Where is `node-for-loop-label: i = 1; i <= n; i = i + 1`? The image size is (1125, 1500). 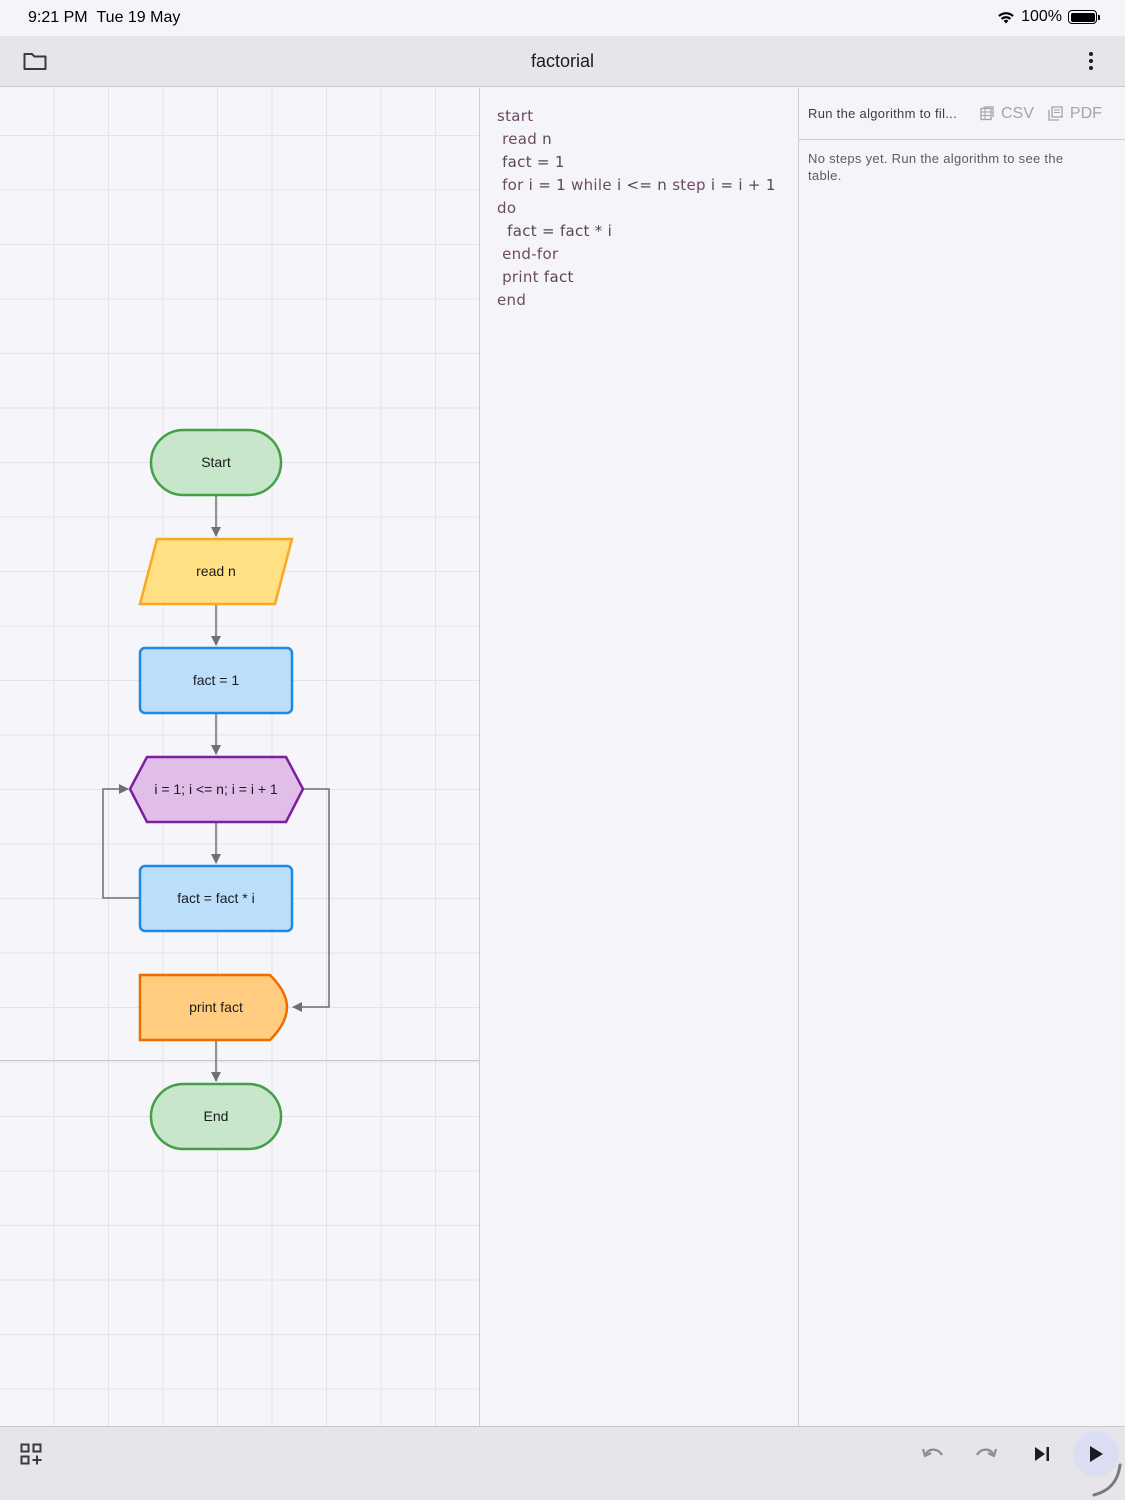
node-for-loop-label: i = 1; i <= n; i = i + 1 is located at coordinates (216, 789).